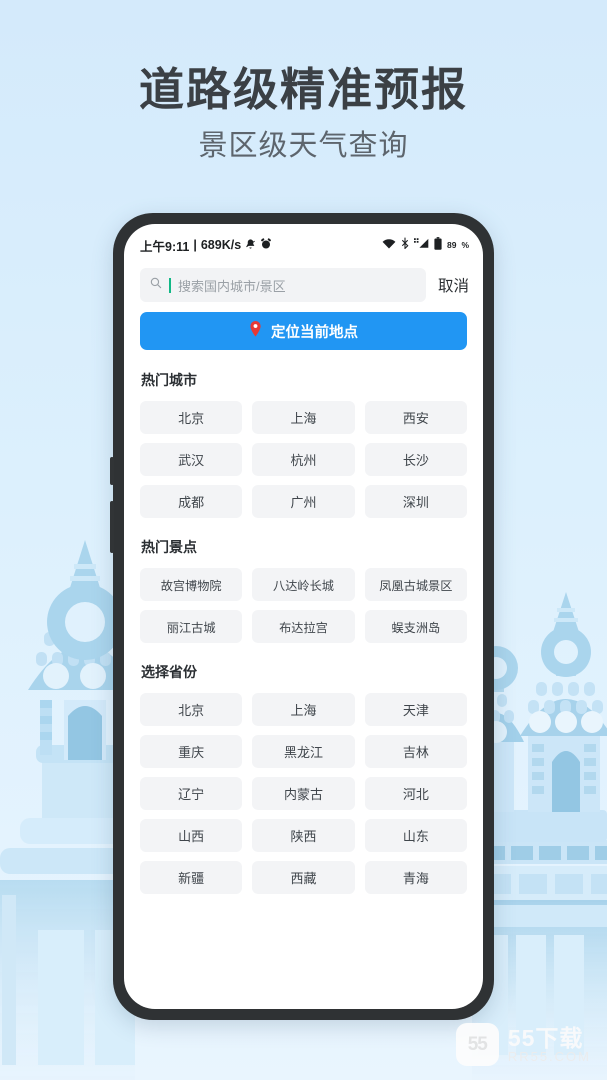  What do you see at coordinates (303, 584) in the screenshot?
I see `chip-attraction: 八达岭长城` at bounding box center [303, 584].